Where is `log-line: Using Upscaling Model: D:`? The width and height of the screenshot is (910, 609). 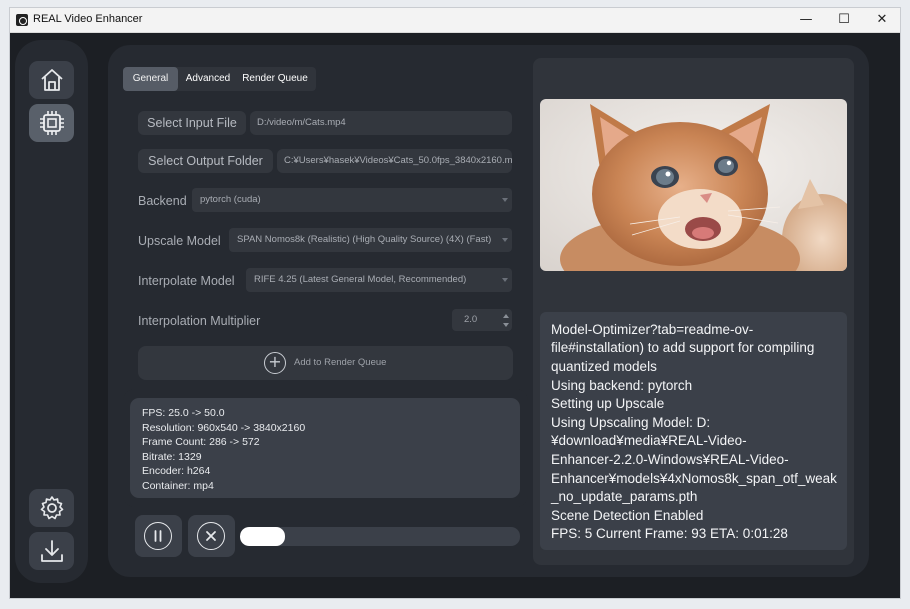
log-line: Using Upscaling Model: D: is located at coordinates (631, 422).